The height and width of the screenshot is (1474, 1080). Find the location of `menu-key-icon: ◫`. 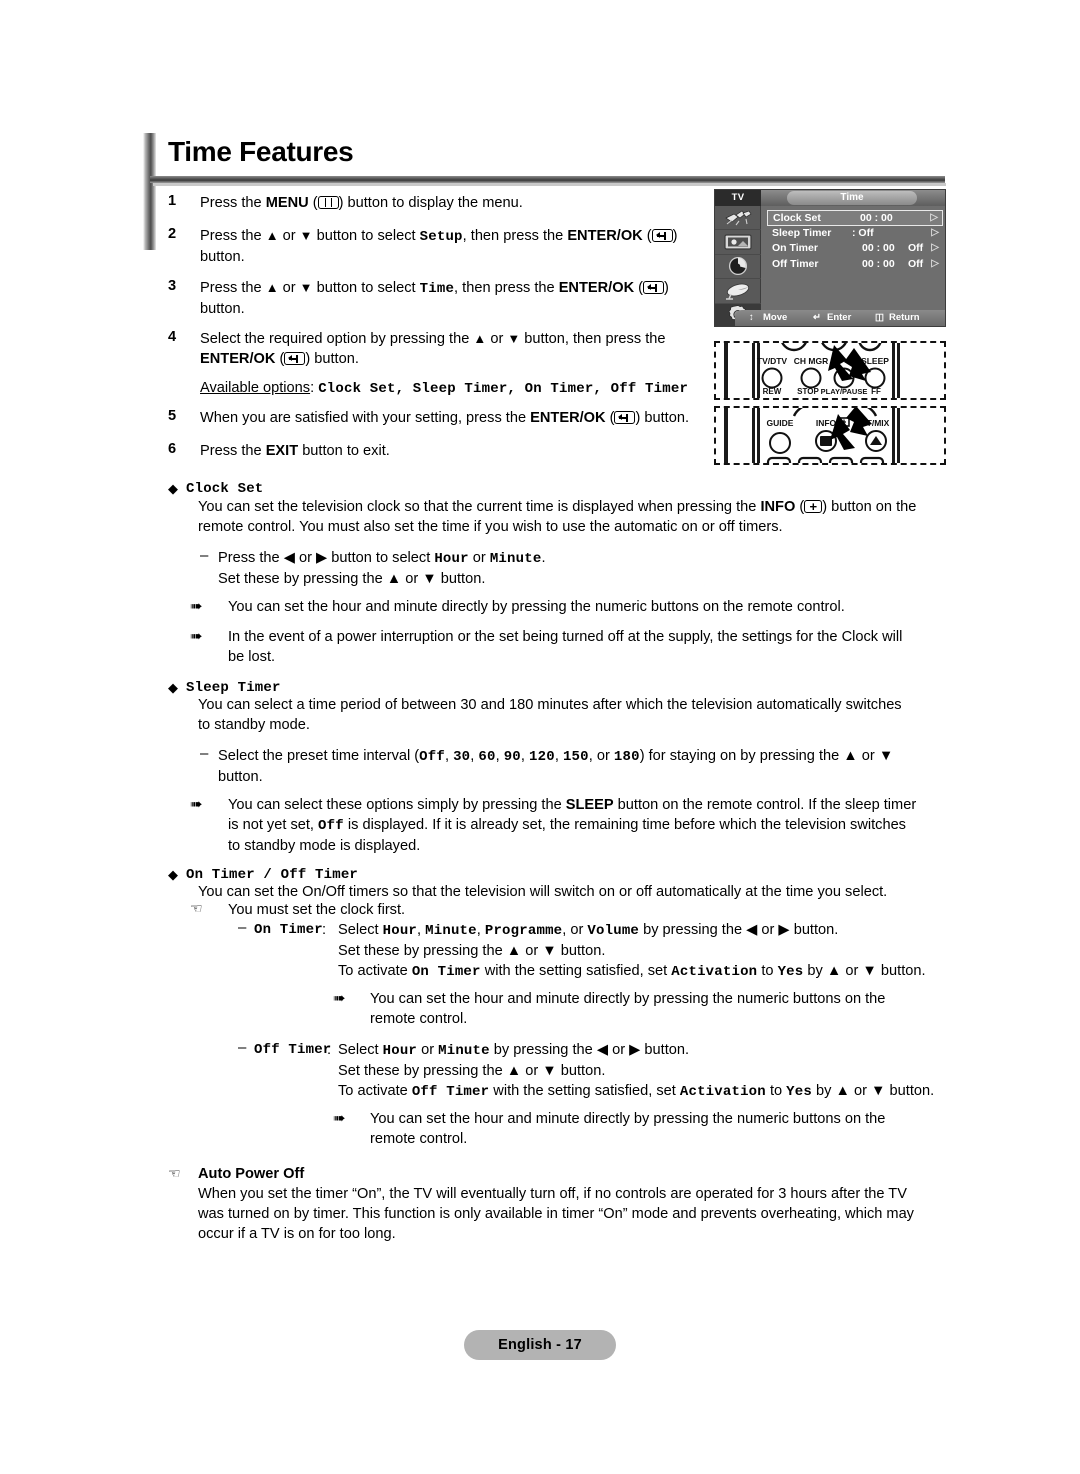

menu-key-icon: ◫ is located at coordinates (879, 317).